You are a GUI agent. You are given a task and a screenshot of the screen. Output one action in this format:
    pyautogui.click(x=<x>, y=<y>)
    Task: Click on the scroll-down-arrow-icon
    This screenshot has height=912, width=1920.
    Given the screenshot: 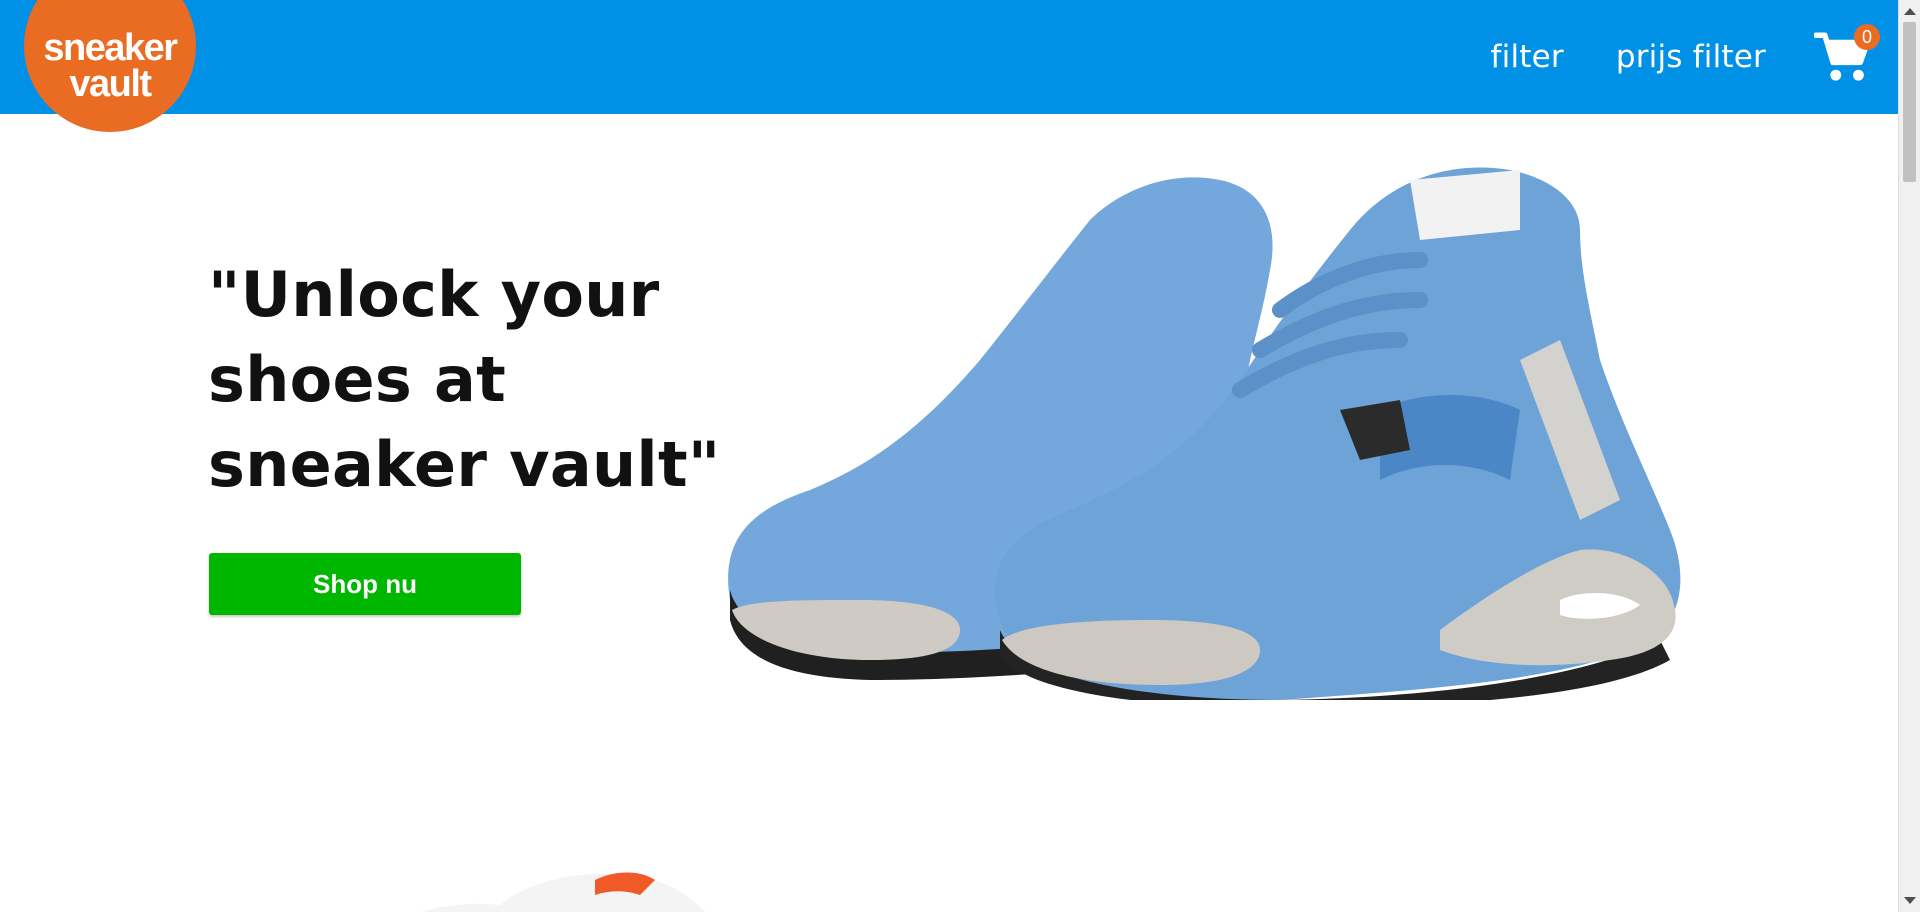 What is the action you would take?
    pyautogui.click(x=1910, y=900)
    